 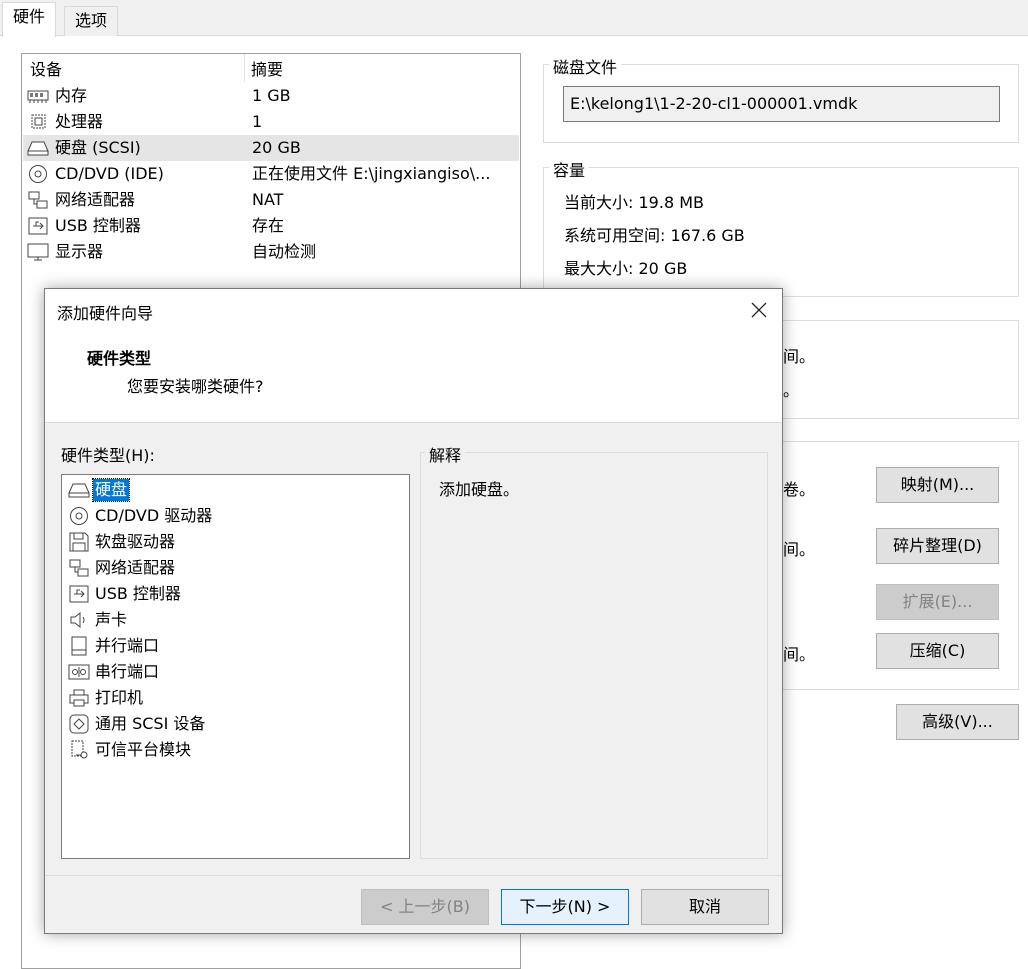 I want to click on device-summary: 20 GB, so click(x=276, y=147).